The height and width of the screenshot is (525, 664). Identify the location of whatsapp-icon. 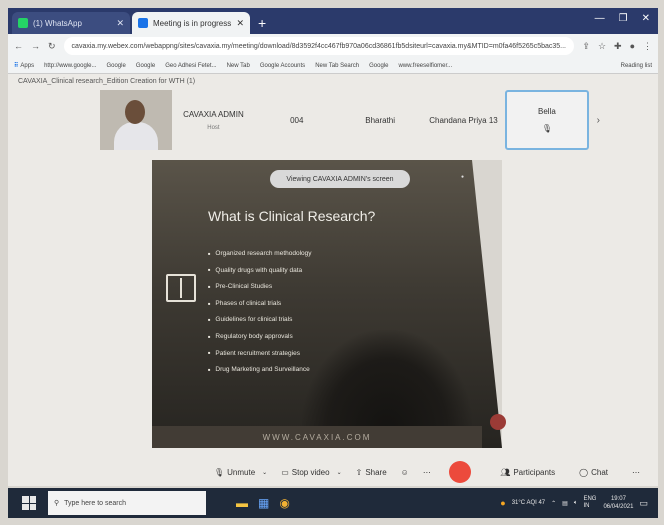
(23, 23).